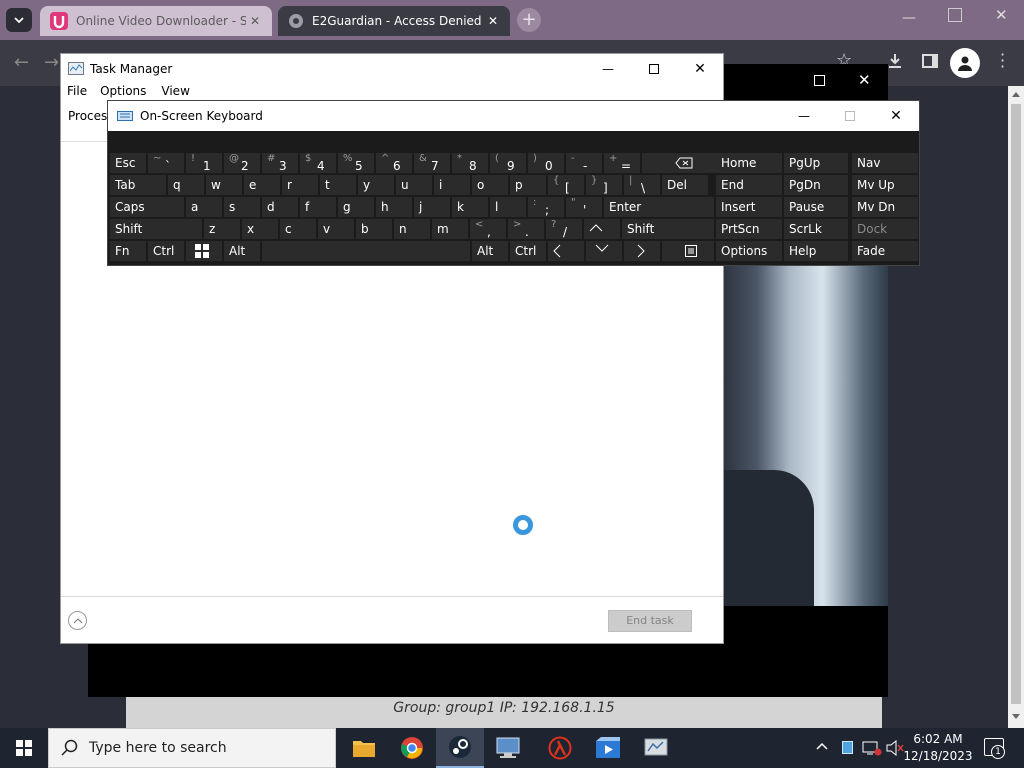 The height and width of the screenshot is (768, 1024). I want to click on key-fn: Fn, so click(128, 251).